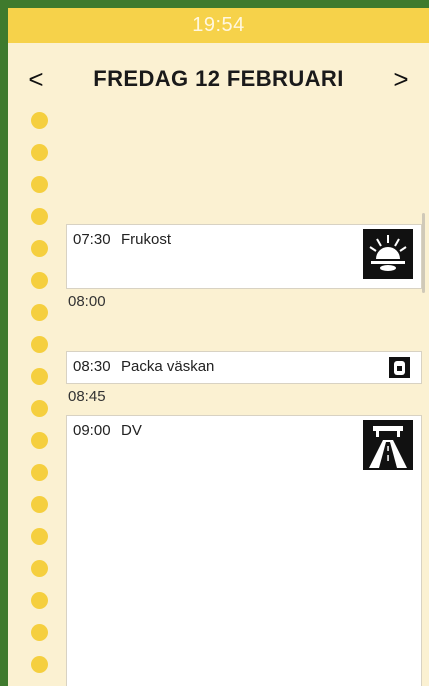 The image size is (429, 686). Describe the element at coordinates (92, 239) in the screenshot. I see `event-time: 07:30` at that location.